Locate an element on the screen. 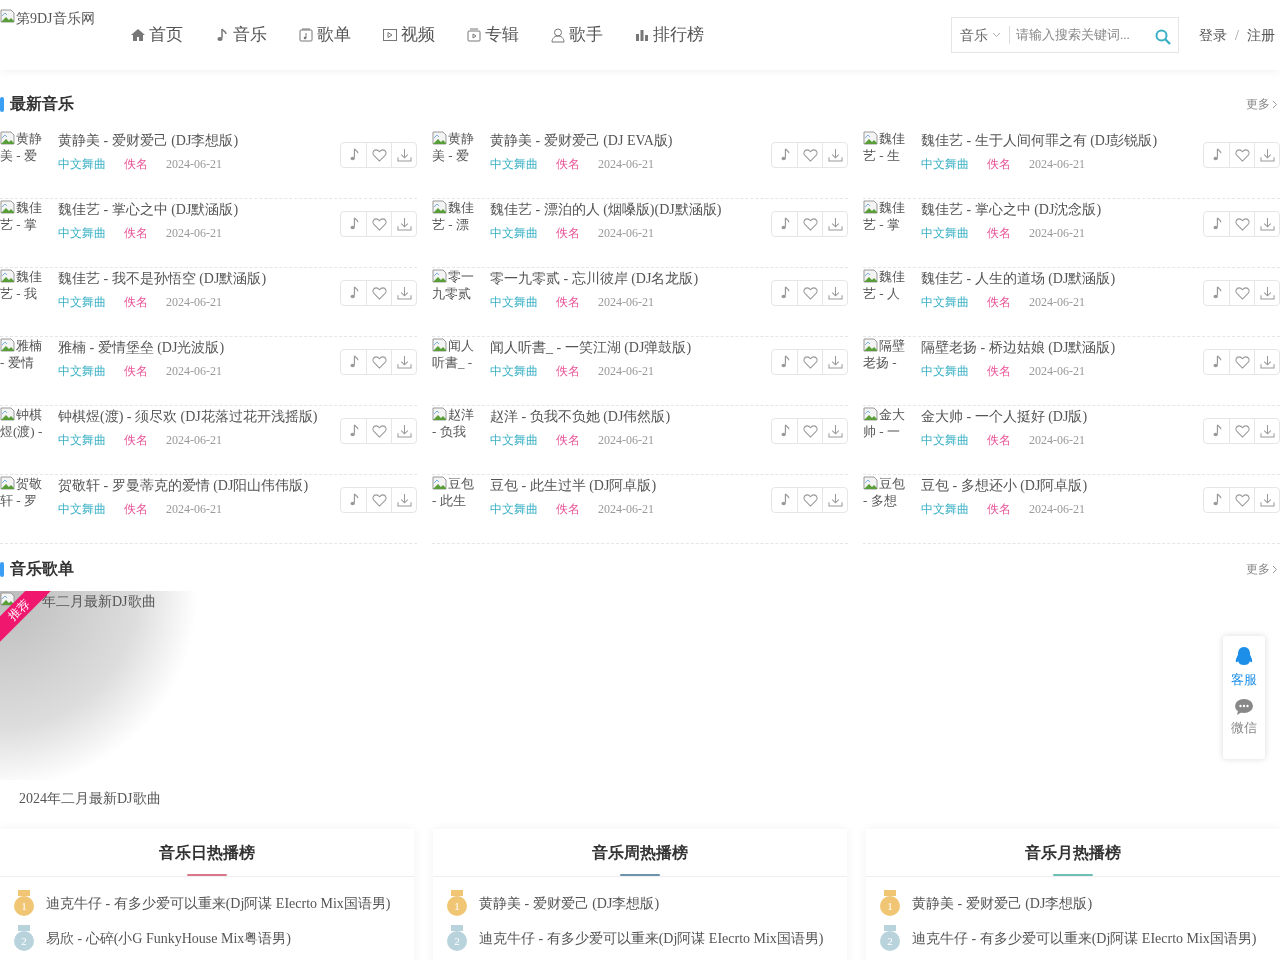 The height and width of the screenshot is (960, 1280). nav-link: 首页 is located at coordinates (156, 35).